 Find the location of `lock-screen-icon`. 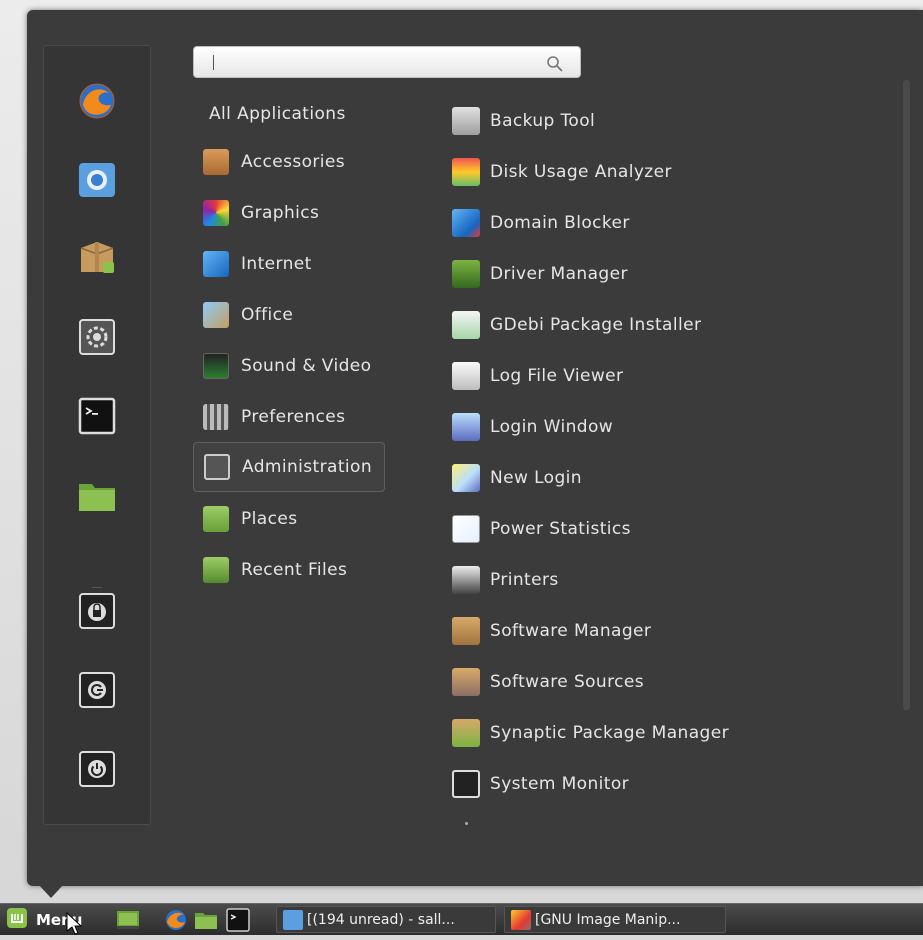

lock-screen-icon is located at coordinates (97, 611).